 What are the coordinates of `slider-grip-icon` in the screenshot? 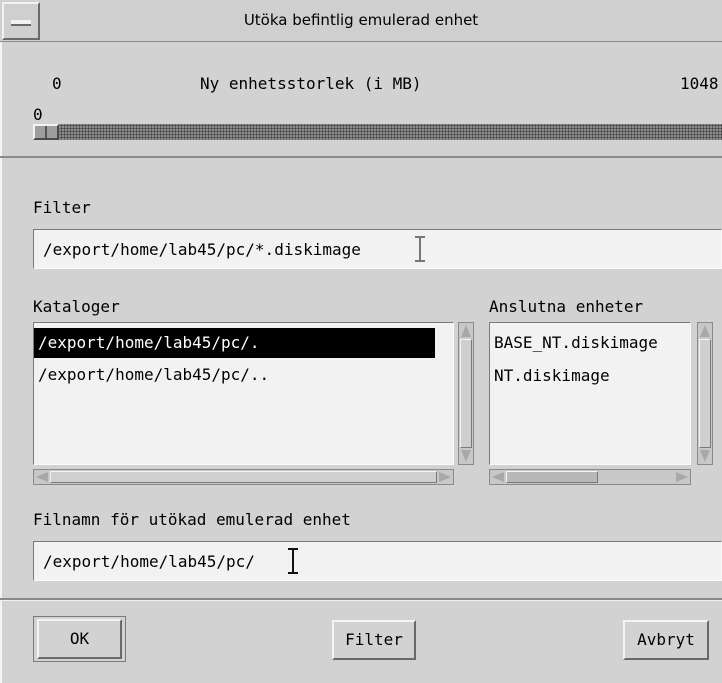 It's located at (46, 132).